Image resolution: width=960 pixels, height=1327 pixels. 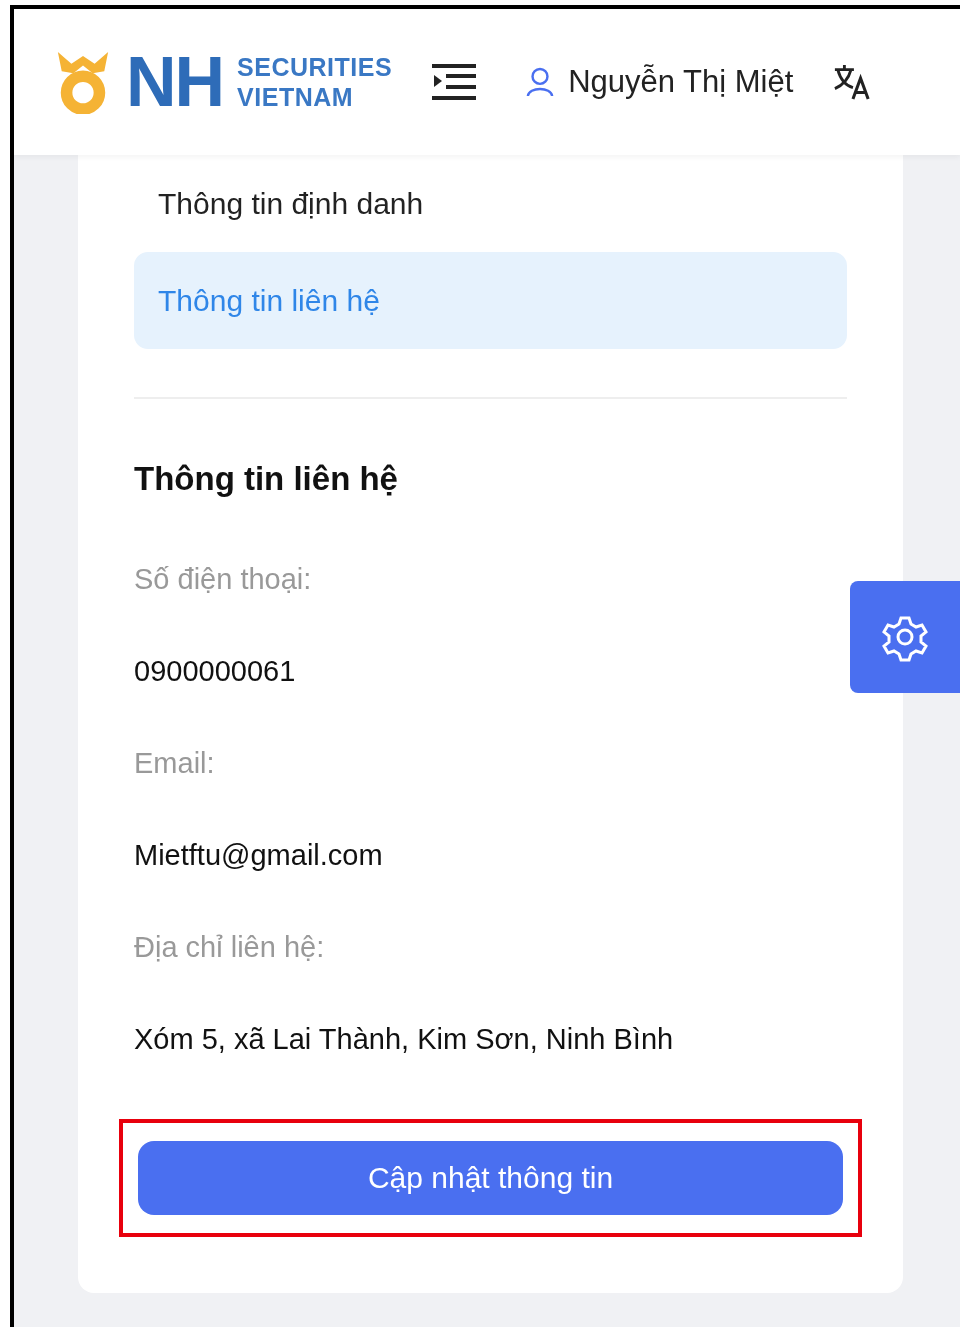 I want to click on logo-tagline: VIETNAM, so click(x=296, y=97).